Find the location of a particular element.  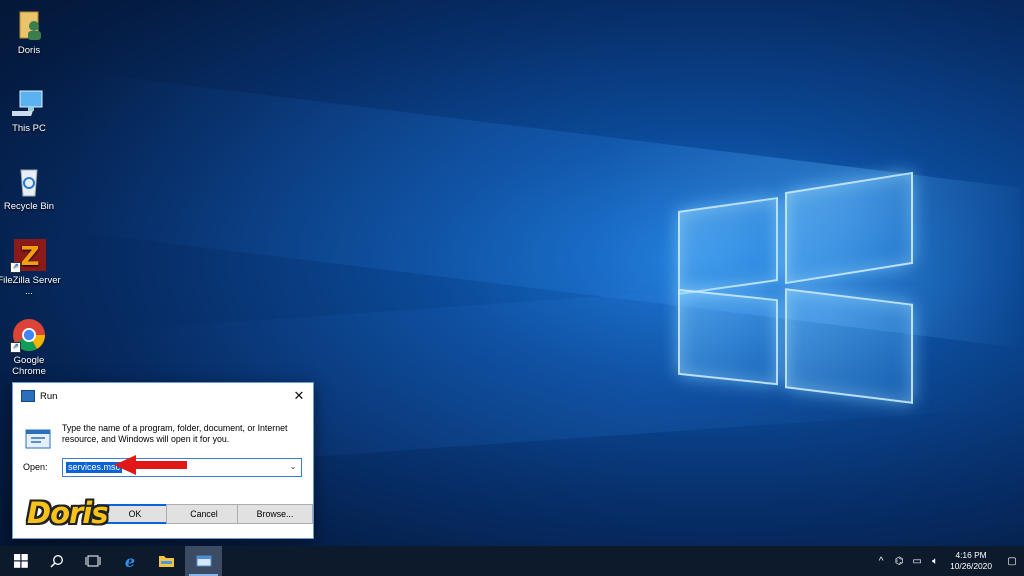

notification-icon: ▢ is located at coordinates (1012, 561).